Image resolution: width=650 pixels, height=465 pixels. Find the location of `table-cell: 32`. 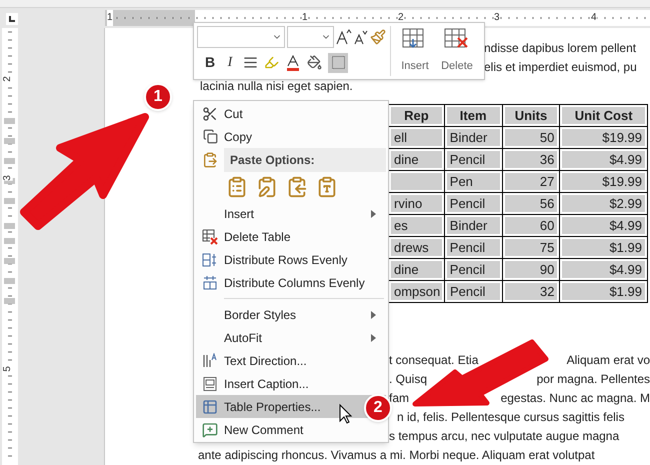

table-cell: 32 is located at coordinates (531, 291).